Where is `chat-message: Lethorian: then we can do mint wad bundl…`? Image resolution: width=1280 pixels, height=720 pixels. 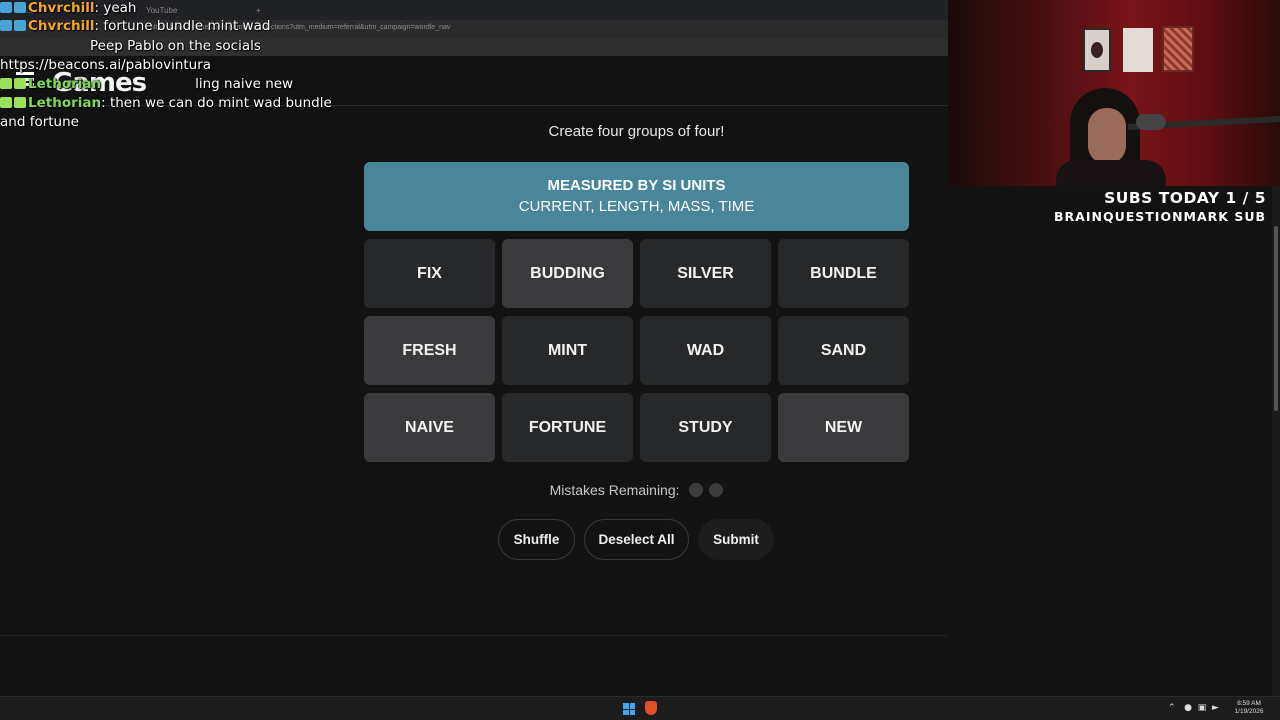
chat-message: Lethorian: then we can do mint wad bundl… is located at coordinates (166, 103).